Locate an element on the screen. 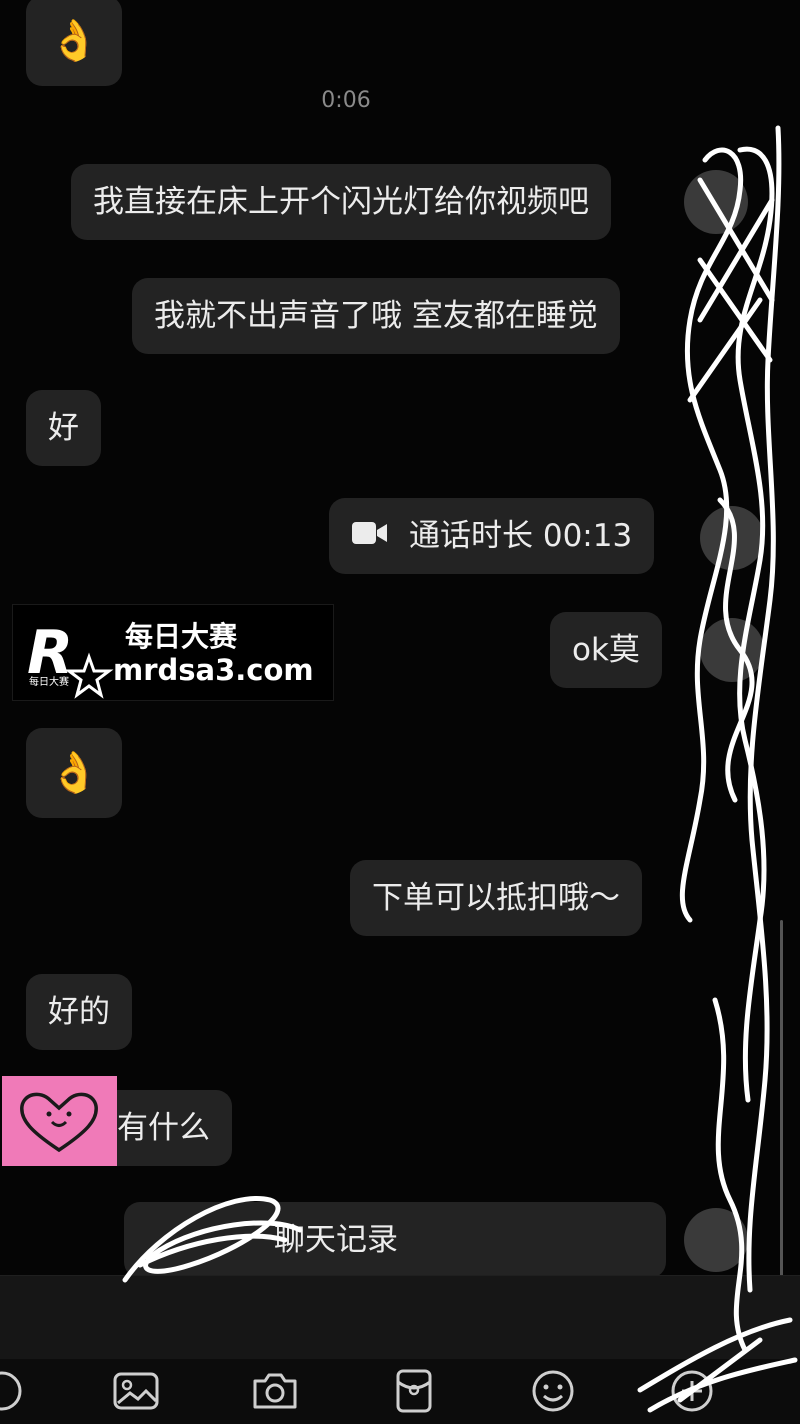 This screenshot has width=800, height=1424. message-text: ok莫 is located at coordinates (606, 650).